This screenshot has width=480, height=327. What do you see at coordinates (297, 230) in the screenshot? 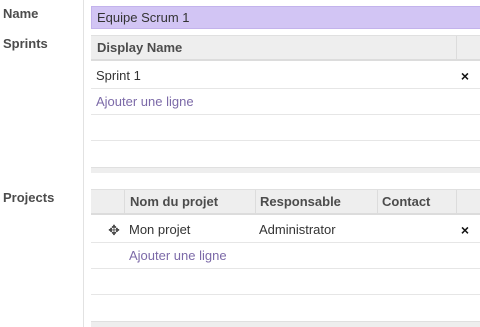
I see `project-responsable: Administrator` at bounding box center [297, 230].